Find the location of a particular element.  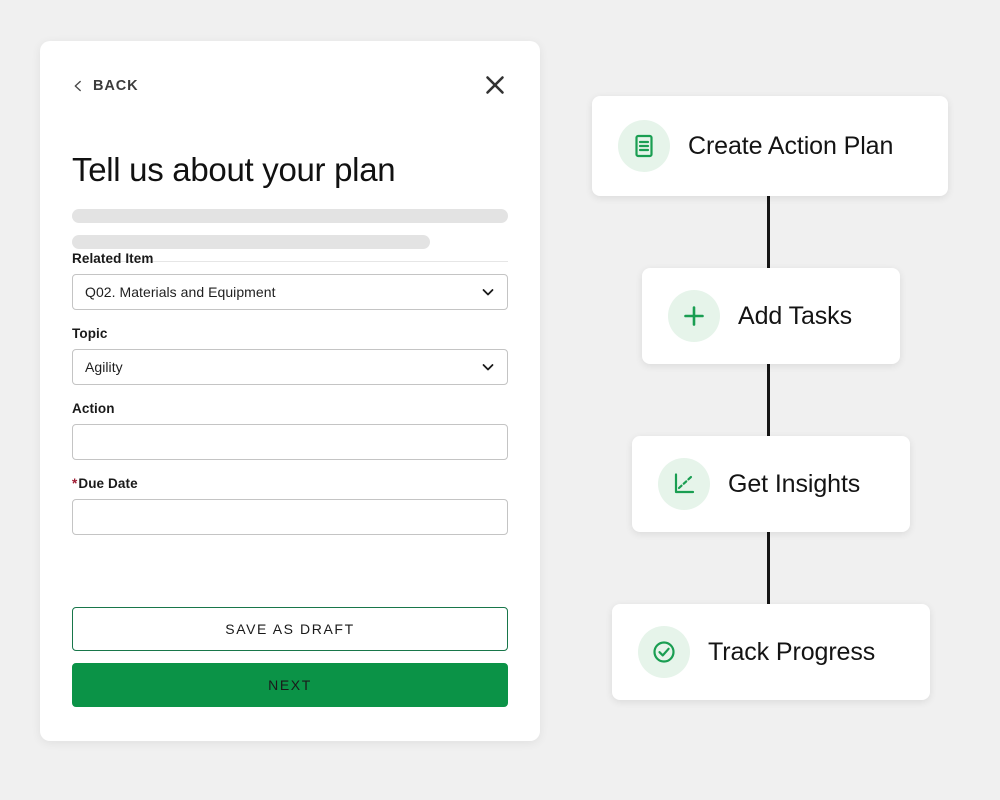

field-label: Action is located at coordinates (93, 408).